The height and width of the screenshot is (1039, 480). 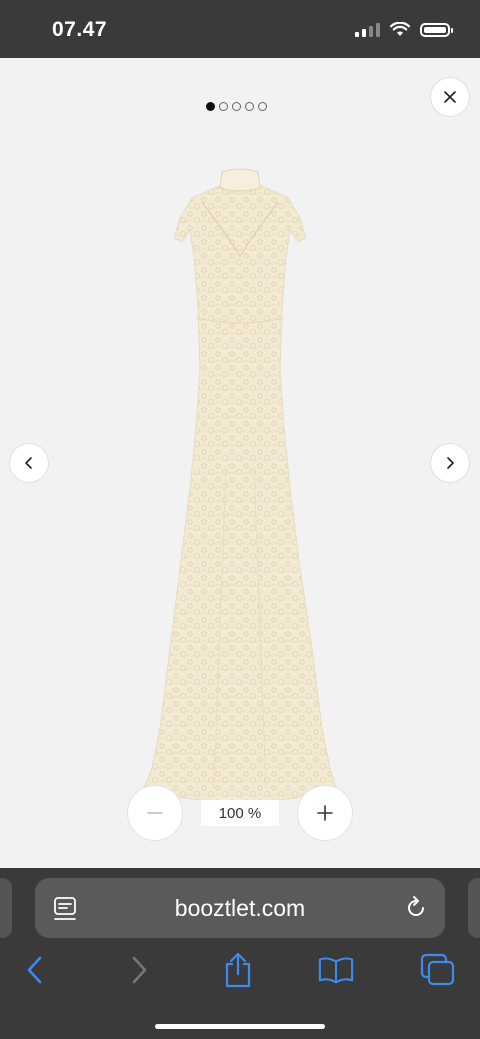 I want to click on plus-icon, so click(x=325, y=813).